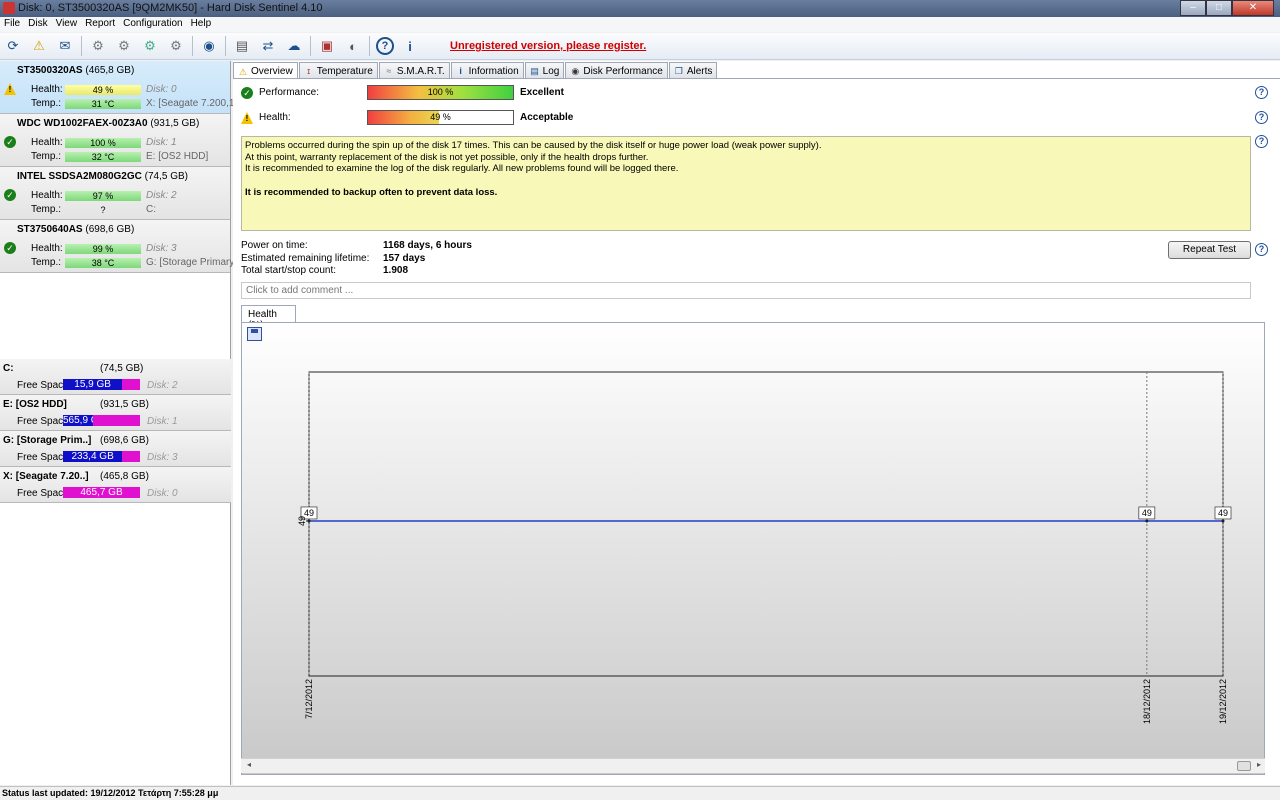  Describe the element at coordinates (102, 176) in the screenshot. I see `disk-name: INTEL SSDSA2M080G2GC (74,5 GB)` at that location.